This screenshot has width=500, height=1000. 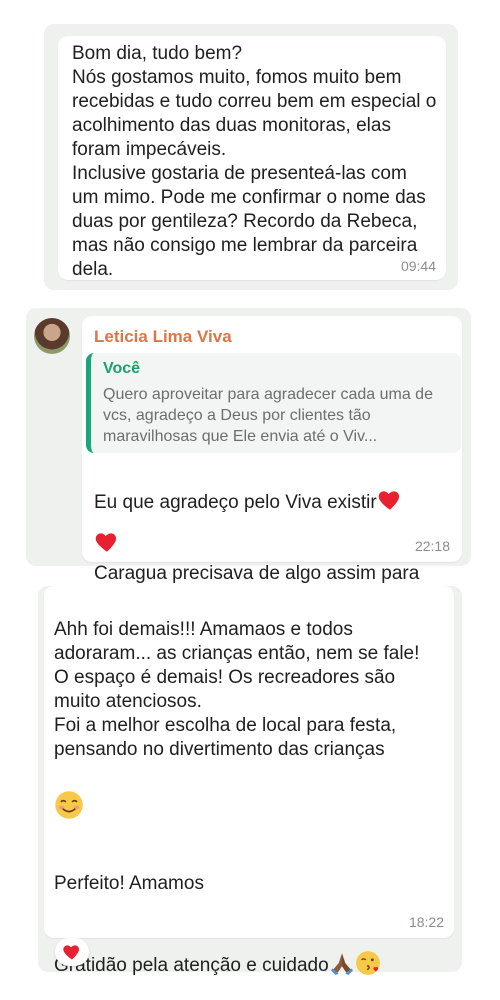 What do you see at coordinates (69, 805) in the screenshot?
I see `smiling-face-icon` at bounding box center [69, 805].